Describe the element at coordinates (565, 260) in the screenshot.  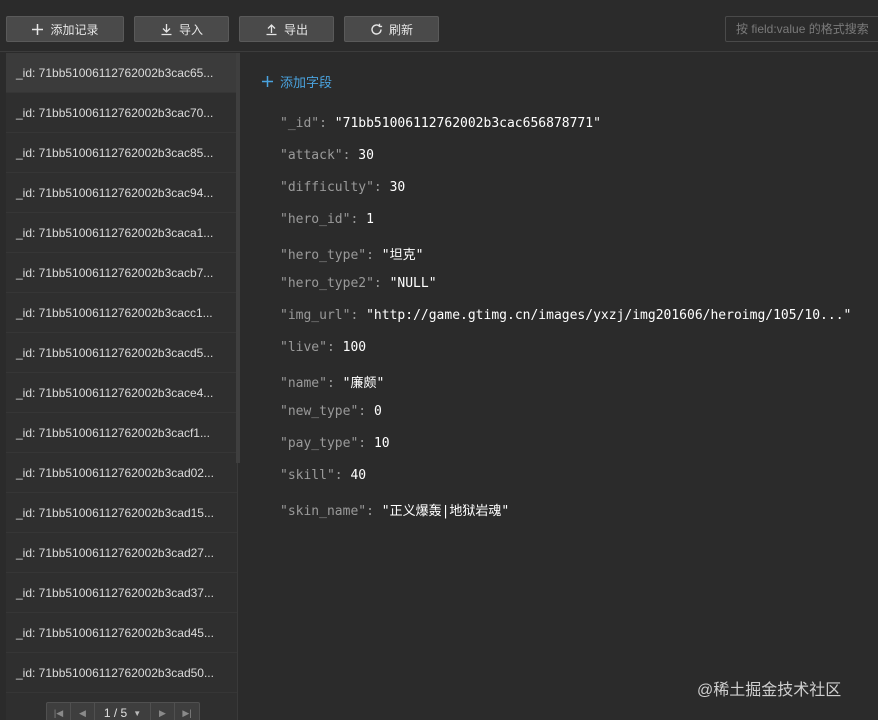
I see `field-row: "hero_type": "坦克"` at that location.